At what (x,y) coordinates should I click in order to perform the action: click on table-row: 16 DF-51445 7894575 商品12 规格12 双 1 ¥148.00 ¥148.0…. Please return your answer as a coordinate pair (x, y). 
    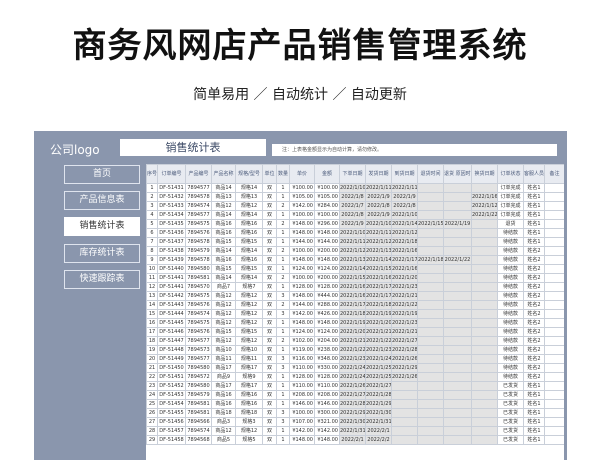
    Looking at the image, I should click on (355, 323).